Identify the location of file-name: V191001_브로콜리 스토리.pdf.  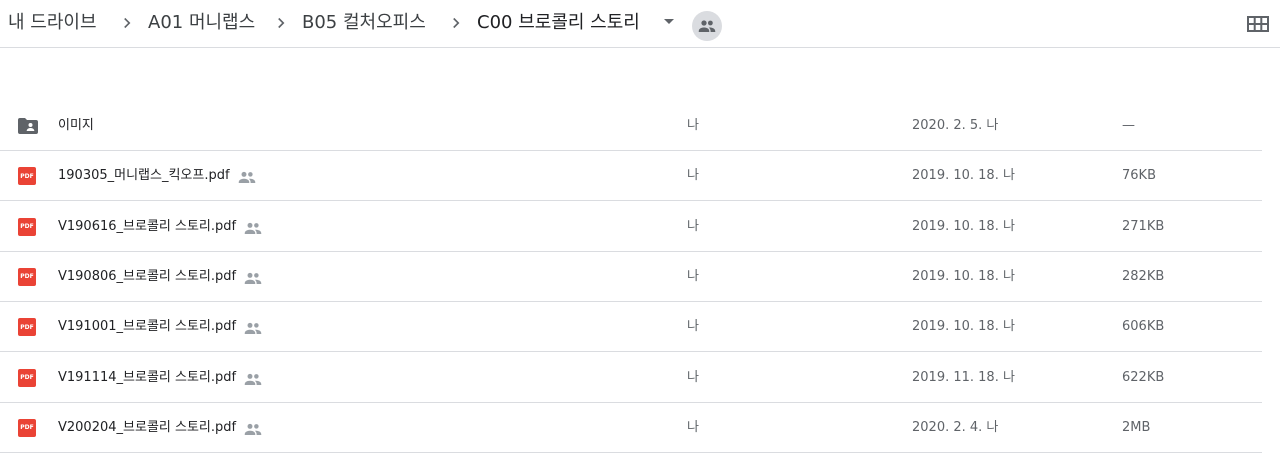
(147, 327).